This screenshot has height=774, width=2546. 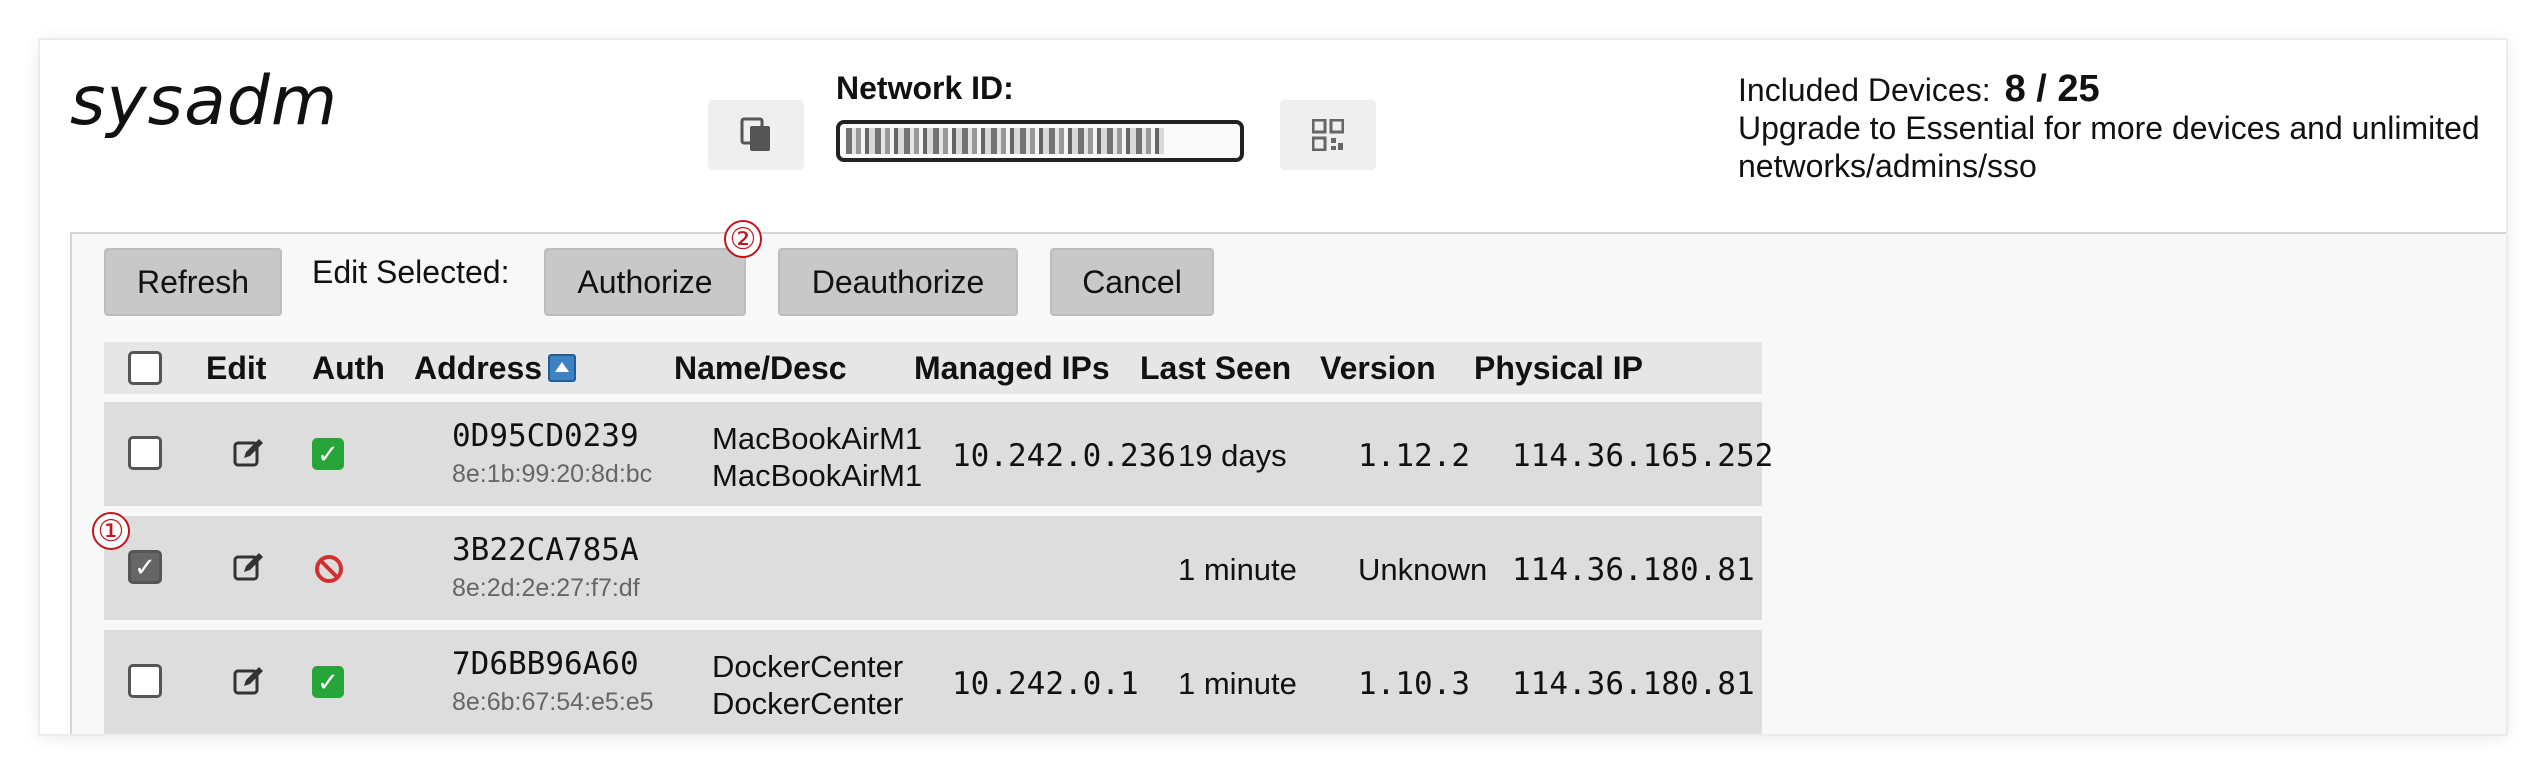 I want to click on member-address: 0D95CD0239, so click(x=545, y=436).